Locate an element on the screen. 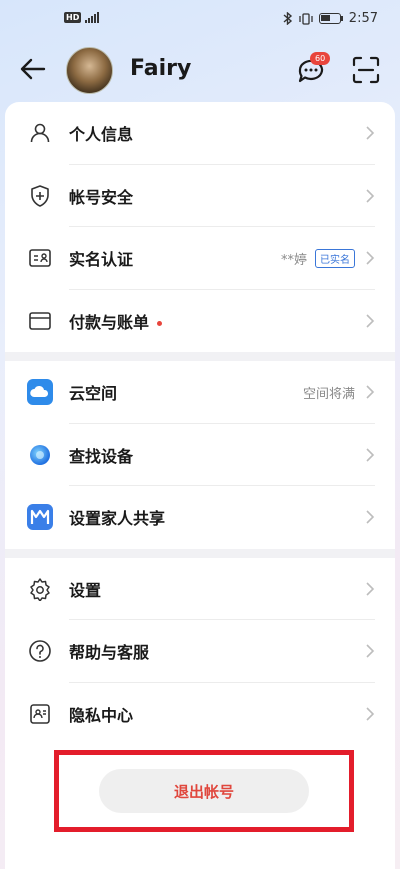 The image size is (400, 869). app-header: Fairy 60 is located at coordinates (200, 71).